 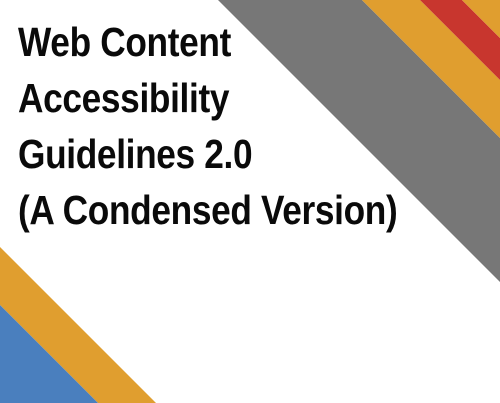 I want to click on title-line-3: Guidelines 2.0, so click(x=135, y=154).